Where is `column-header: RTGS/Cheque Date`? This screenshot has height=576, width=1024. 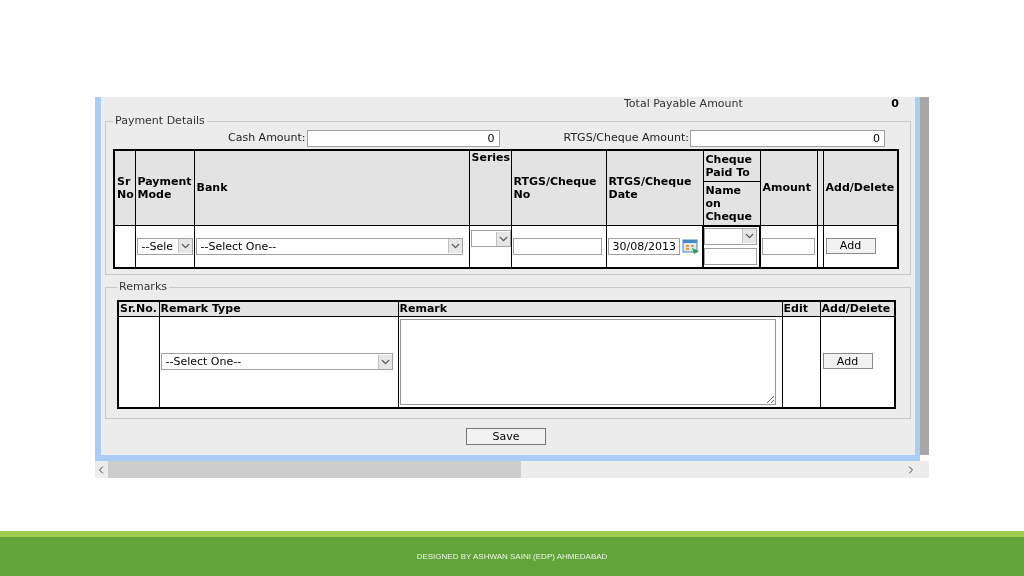
column-header: RTGS/Cheque Date is located at coordinates (654, 187).